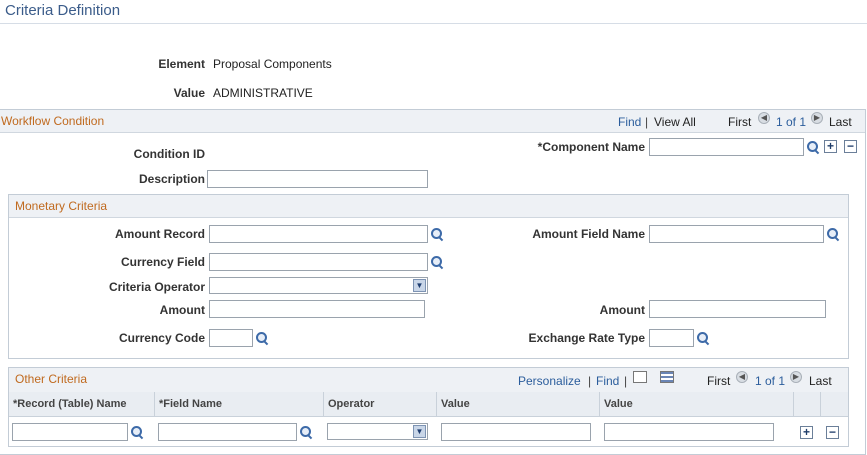 The image size is (867, 455). Describe the element at coordinates (813, 147) in the screenshot. I see `component-name-search-icon` at that location.